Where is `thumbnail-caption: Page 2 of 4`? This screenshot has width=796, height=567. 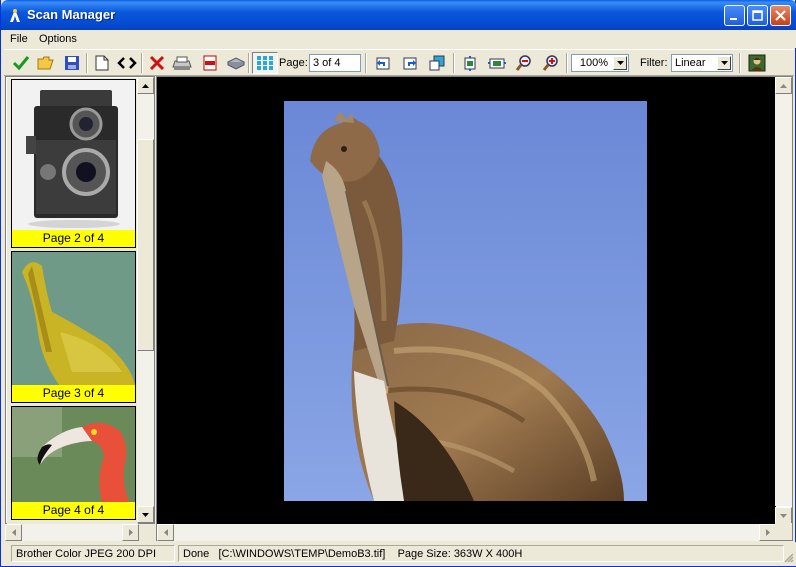
thumbnail-caption: Page 2 of 4 is located at coordinates (73, 238).